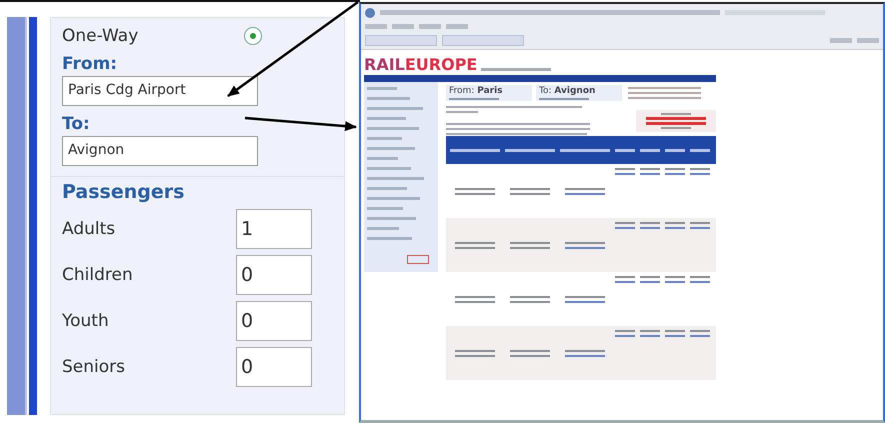 This screenshot has width=885, height=423. What do you see at coordinates (93, 367) in the screenshot?
I see `passenger-type-label: Seniors` at bounding box center [93, 367].